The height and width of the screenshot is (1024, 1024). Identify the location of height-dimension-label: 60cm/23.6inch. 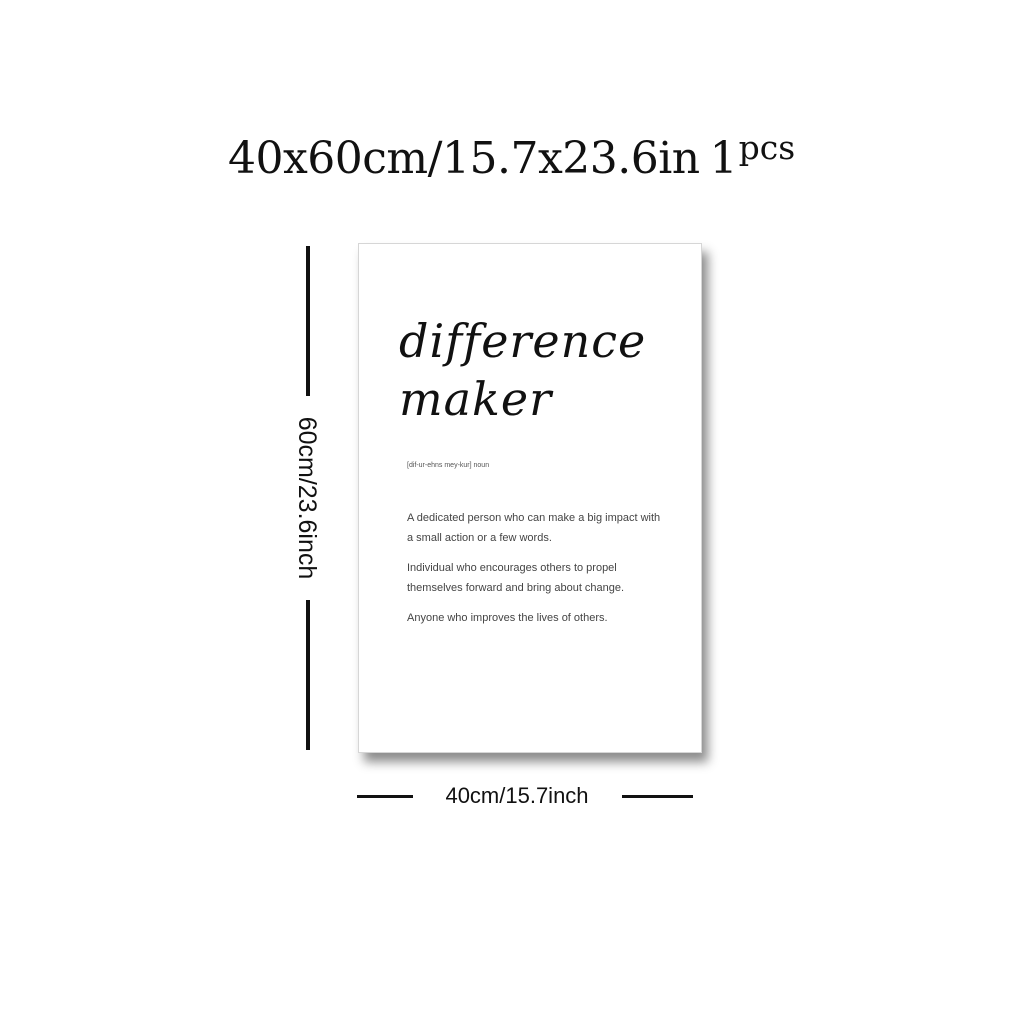
(307, 498).